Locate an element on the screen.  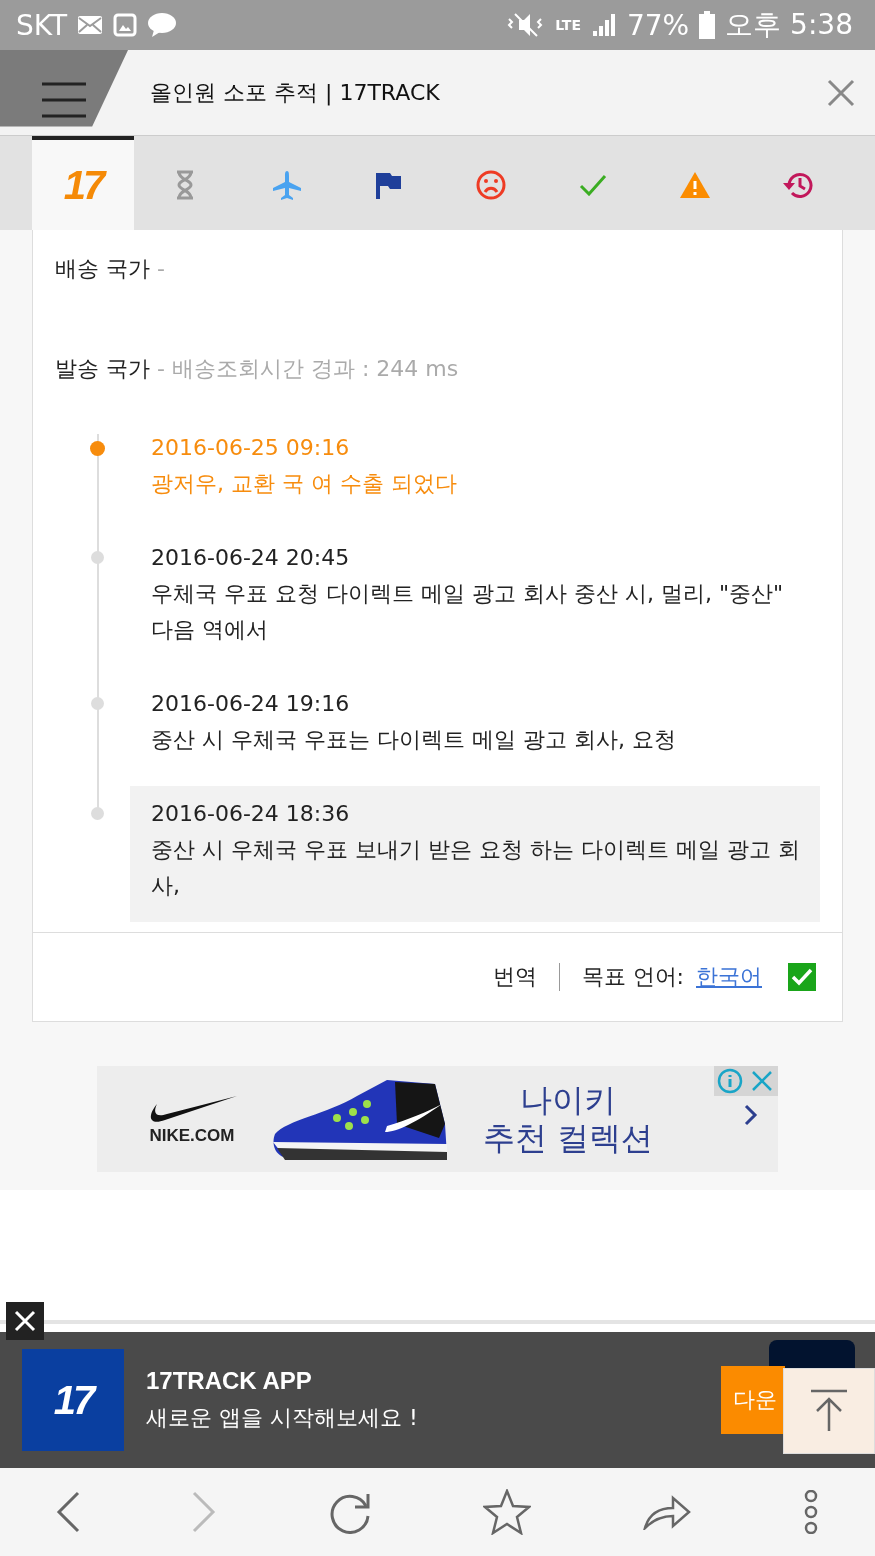
app-title: 17TRACK APP is located at coordinates (229, 1381).